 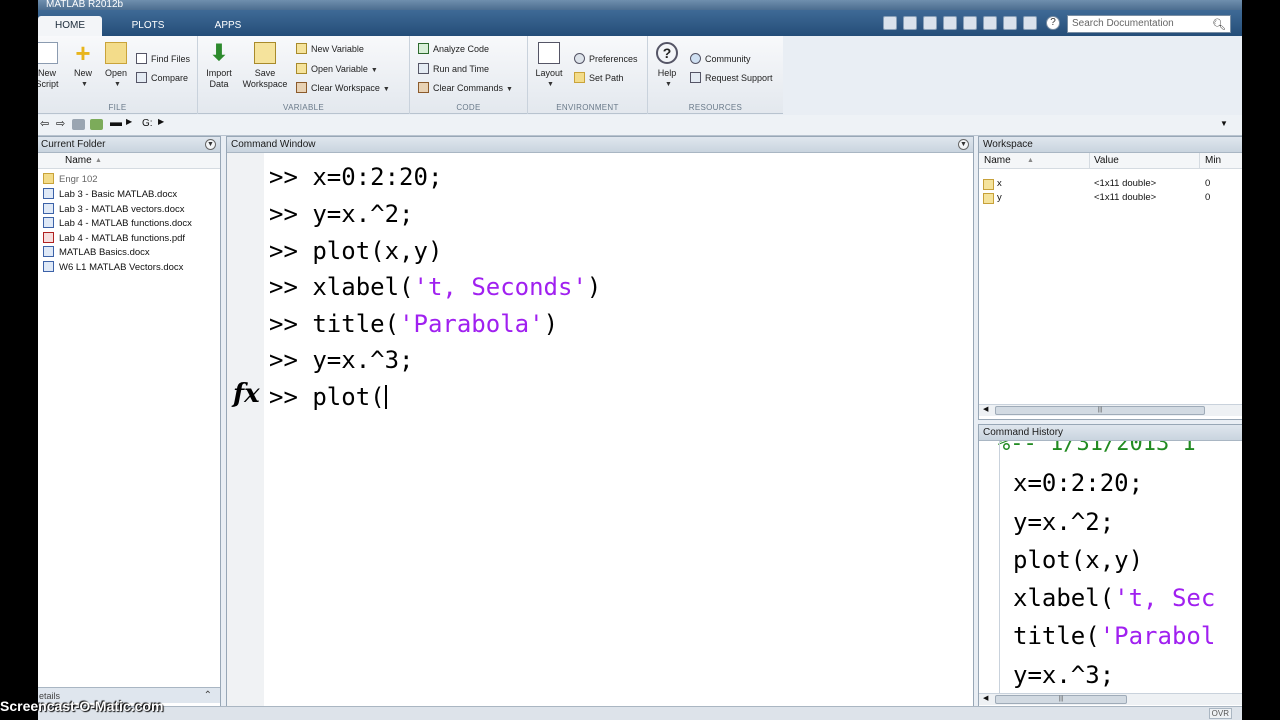 I want to click on help-icon: ?, so click(x=1053, y=23).